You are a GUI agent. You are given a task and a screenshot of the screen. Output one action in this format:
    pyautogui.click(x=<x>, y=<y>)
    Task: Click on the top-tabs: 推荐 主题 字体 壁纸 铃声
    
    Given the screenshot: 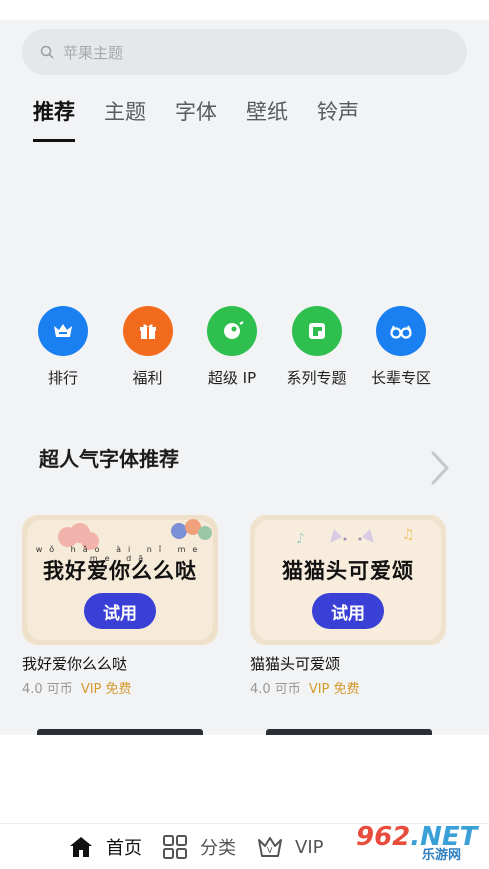 What is the action you would take?
    pyautogui.click(x=210, y=119)
    